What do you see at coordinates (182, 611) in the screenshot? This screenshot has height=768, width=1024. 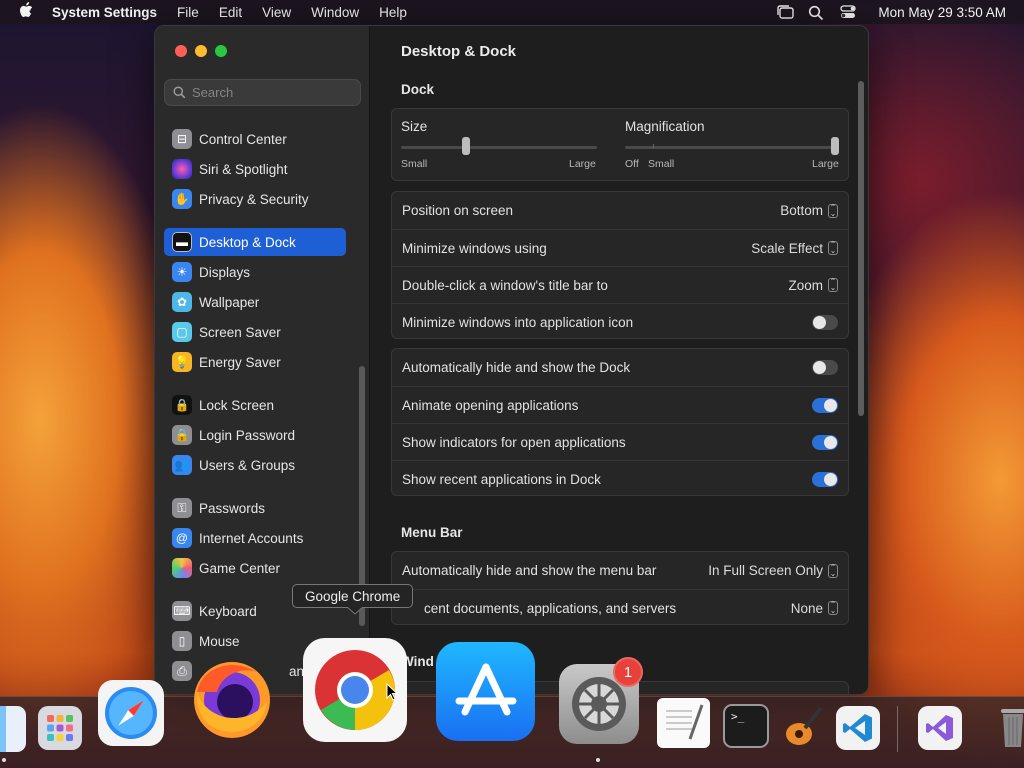 I see `keyboard-icon: ⌨` at bounding box center [182, 611].